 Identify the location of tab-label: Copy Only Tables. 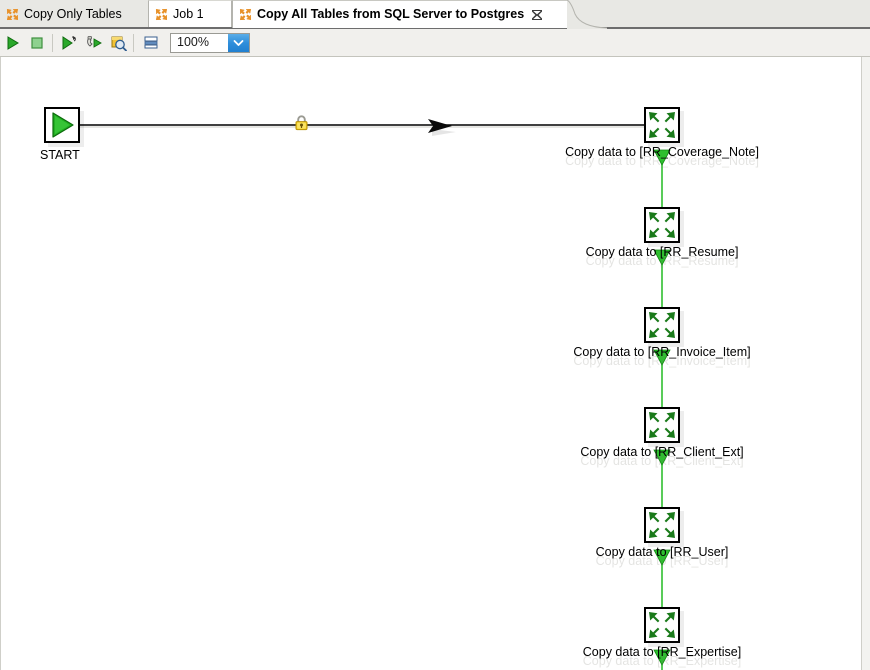
(73, 13).